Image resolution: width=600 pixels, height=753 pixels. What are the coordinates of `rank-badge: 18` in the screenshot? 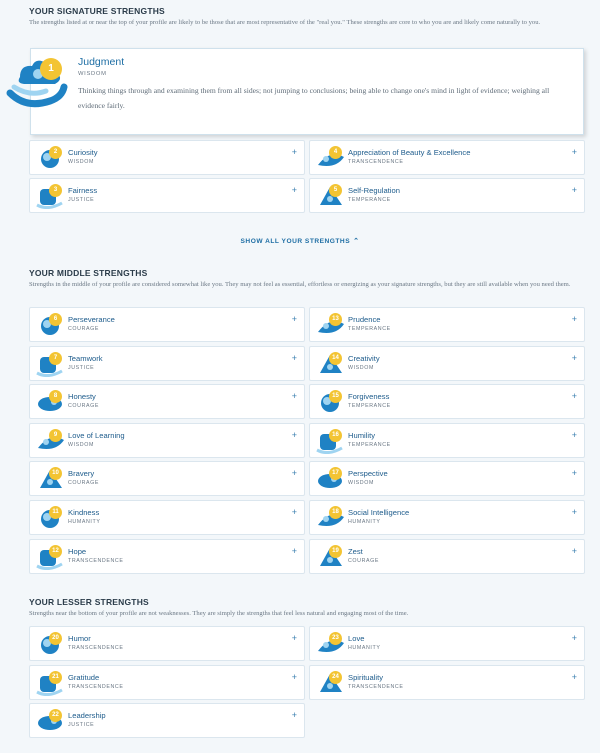 It's located at (335, 512).